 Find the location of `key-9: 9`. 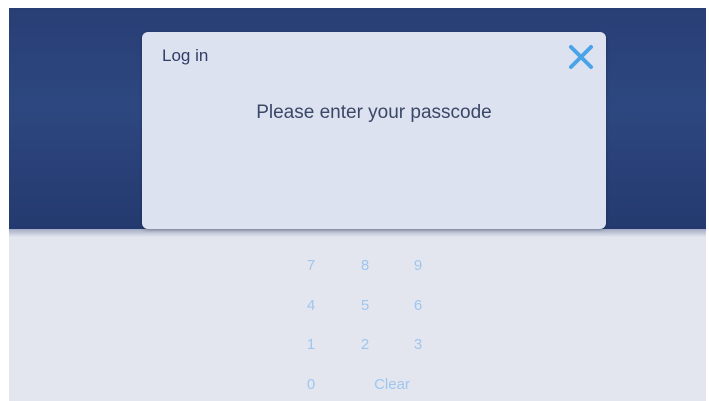

key-9: 9 is located at coordinates (418, 266).